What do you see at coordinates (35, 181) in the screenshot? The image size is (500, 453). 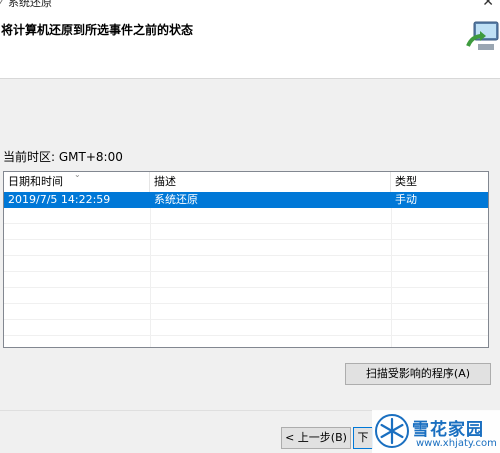 I see `column-label: 日期和时间` at bounding box center [35, 181].